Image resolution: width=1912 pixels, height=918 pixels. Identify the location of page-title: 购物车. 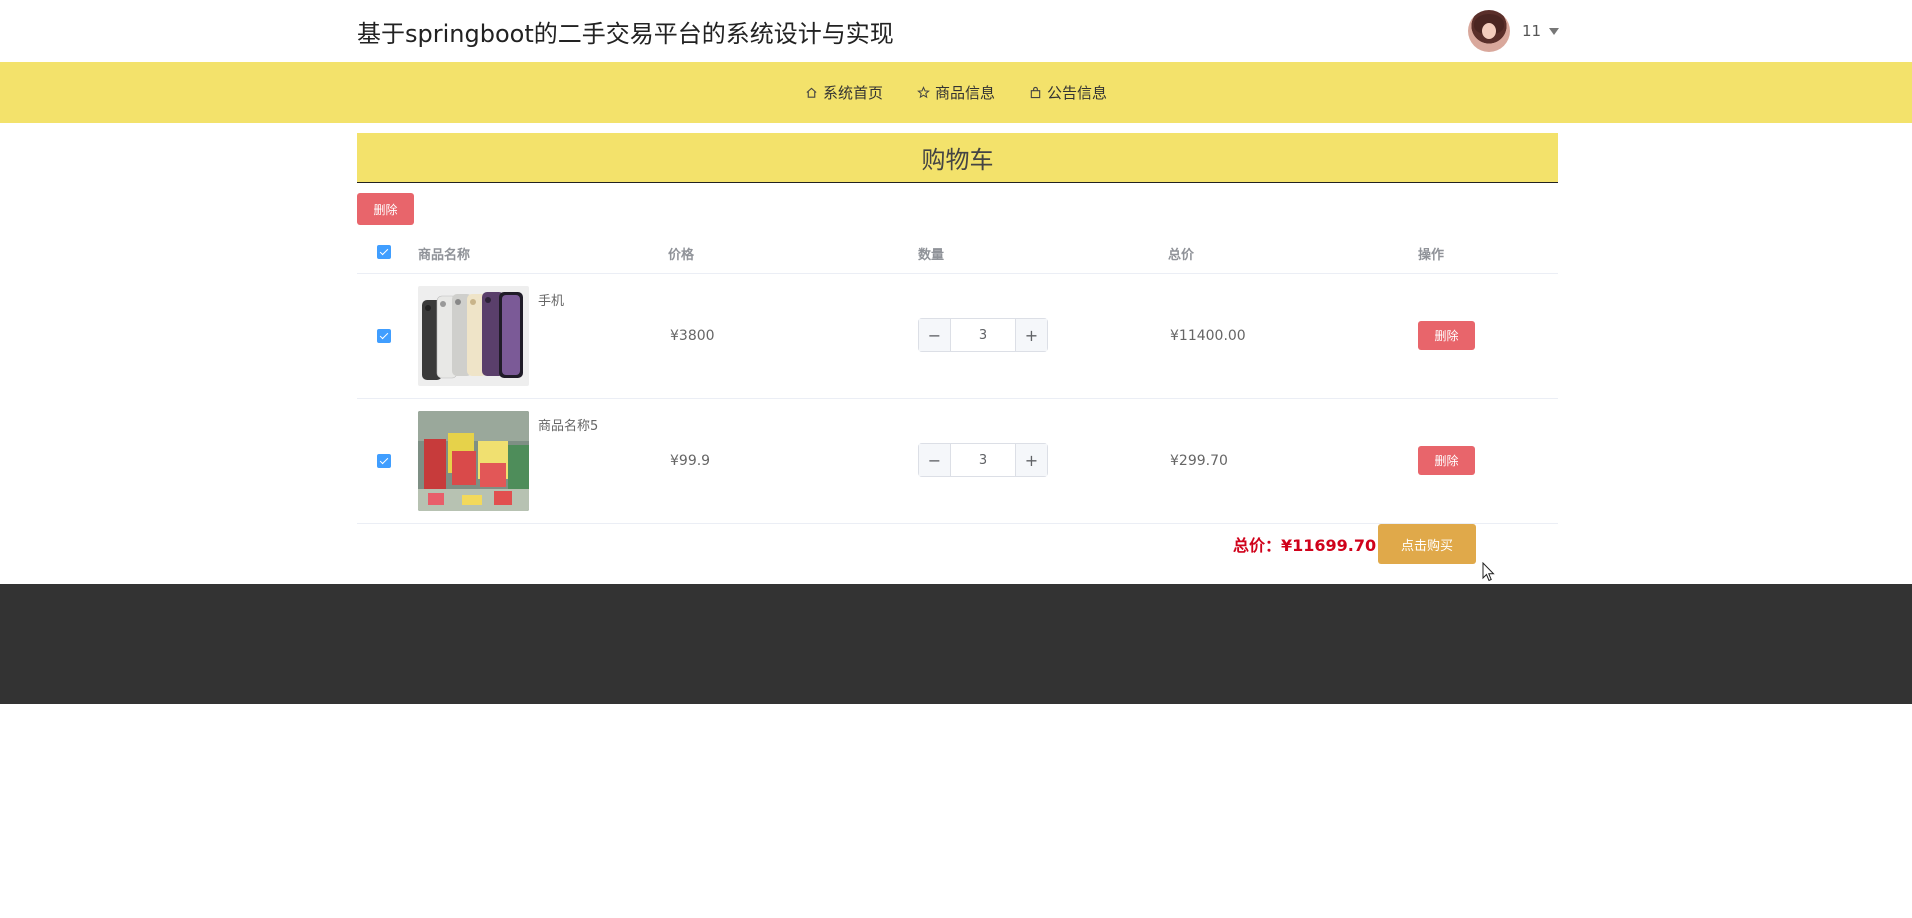
(957, 160).